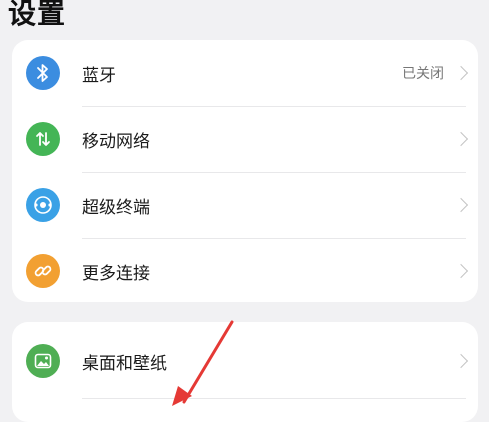  Describe the element at coordinates (245, 205) in the screenshot. I see `settings-item-super-device: 超级终端` at that location.